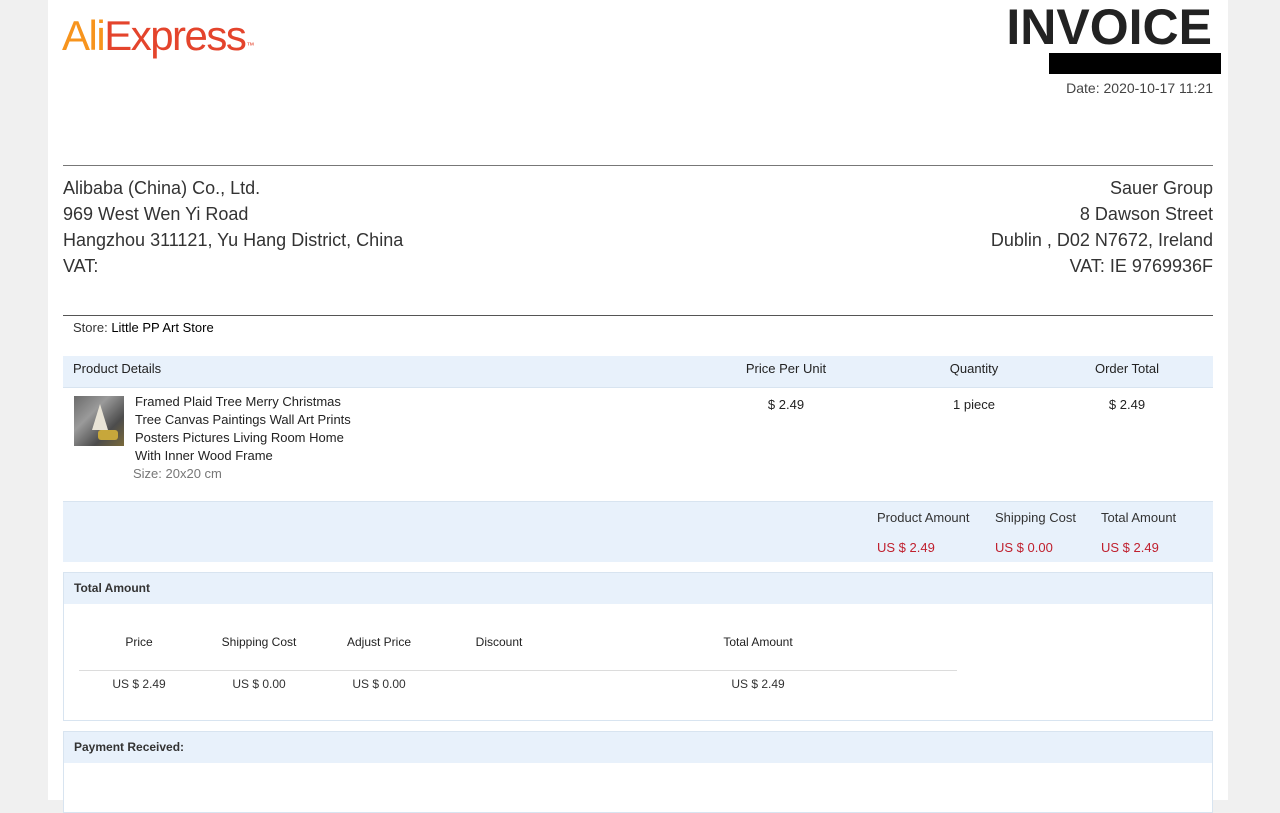  Describe the element at coordinates (1127, 404) in the screenshot. I see `product-order-total: $ 2.49` at that location.